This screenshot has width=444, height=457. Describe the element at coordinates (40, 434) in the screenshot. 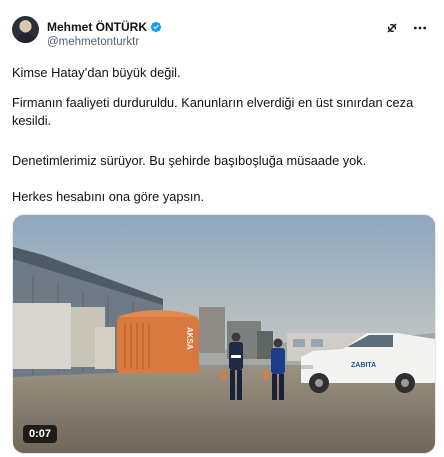

I see `video-duration: 0:07` at that location.